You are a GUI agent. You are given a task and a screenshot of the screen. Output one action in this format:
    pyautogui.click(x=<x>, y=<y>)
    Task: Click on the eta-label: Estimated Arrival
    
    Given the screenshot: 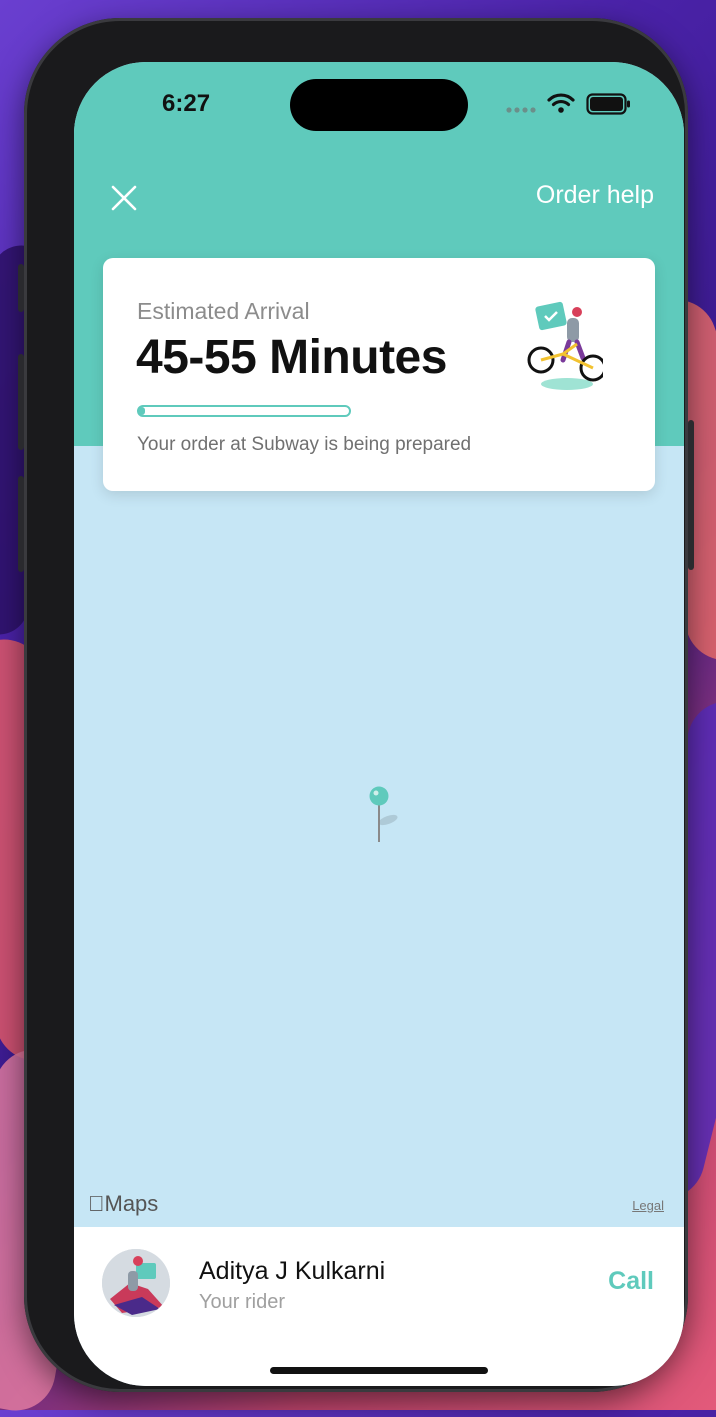 What is the action you would take?
    pyautogui.click(x=223, y=311)
    